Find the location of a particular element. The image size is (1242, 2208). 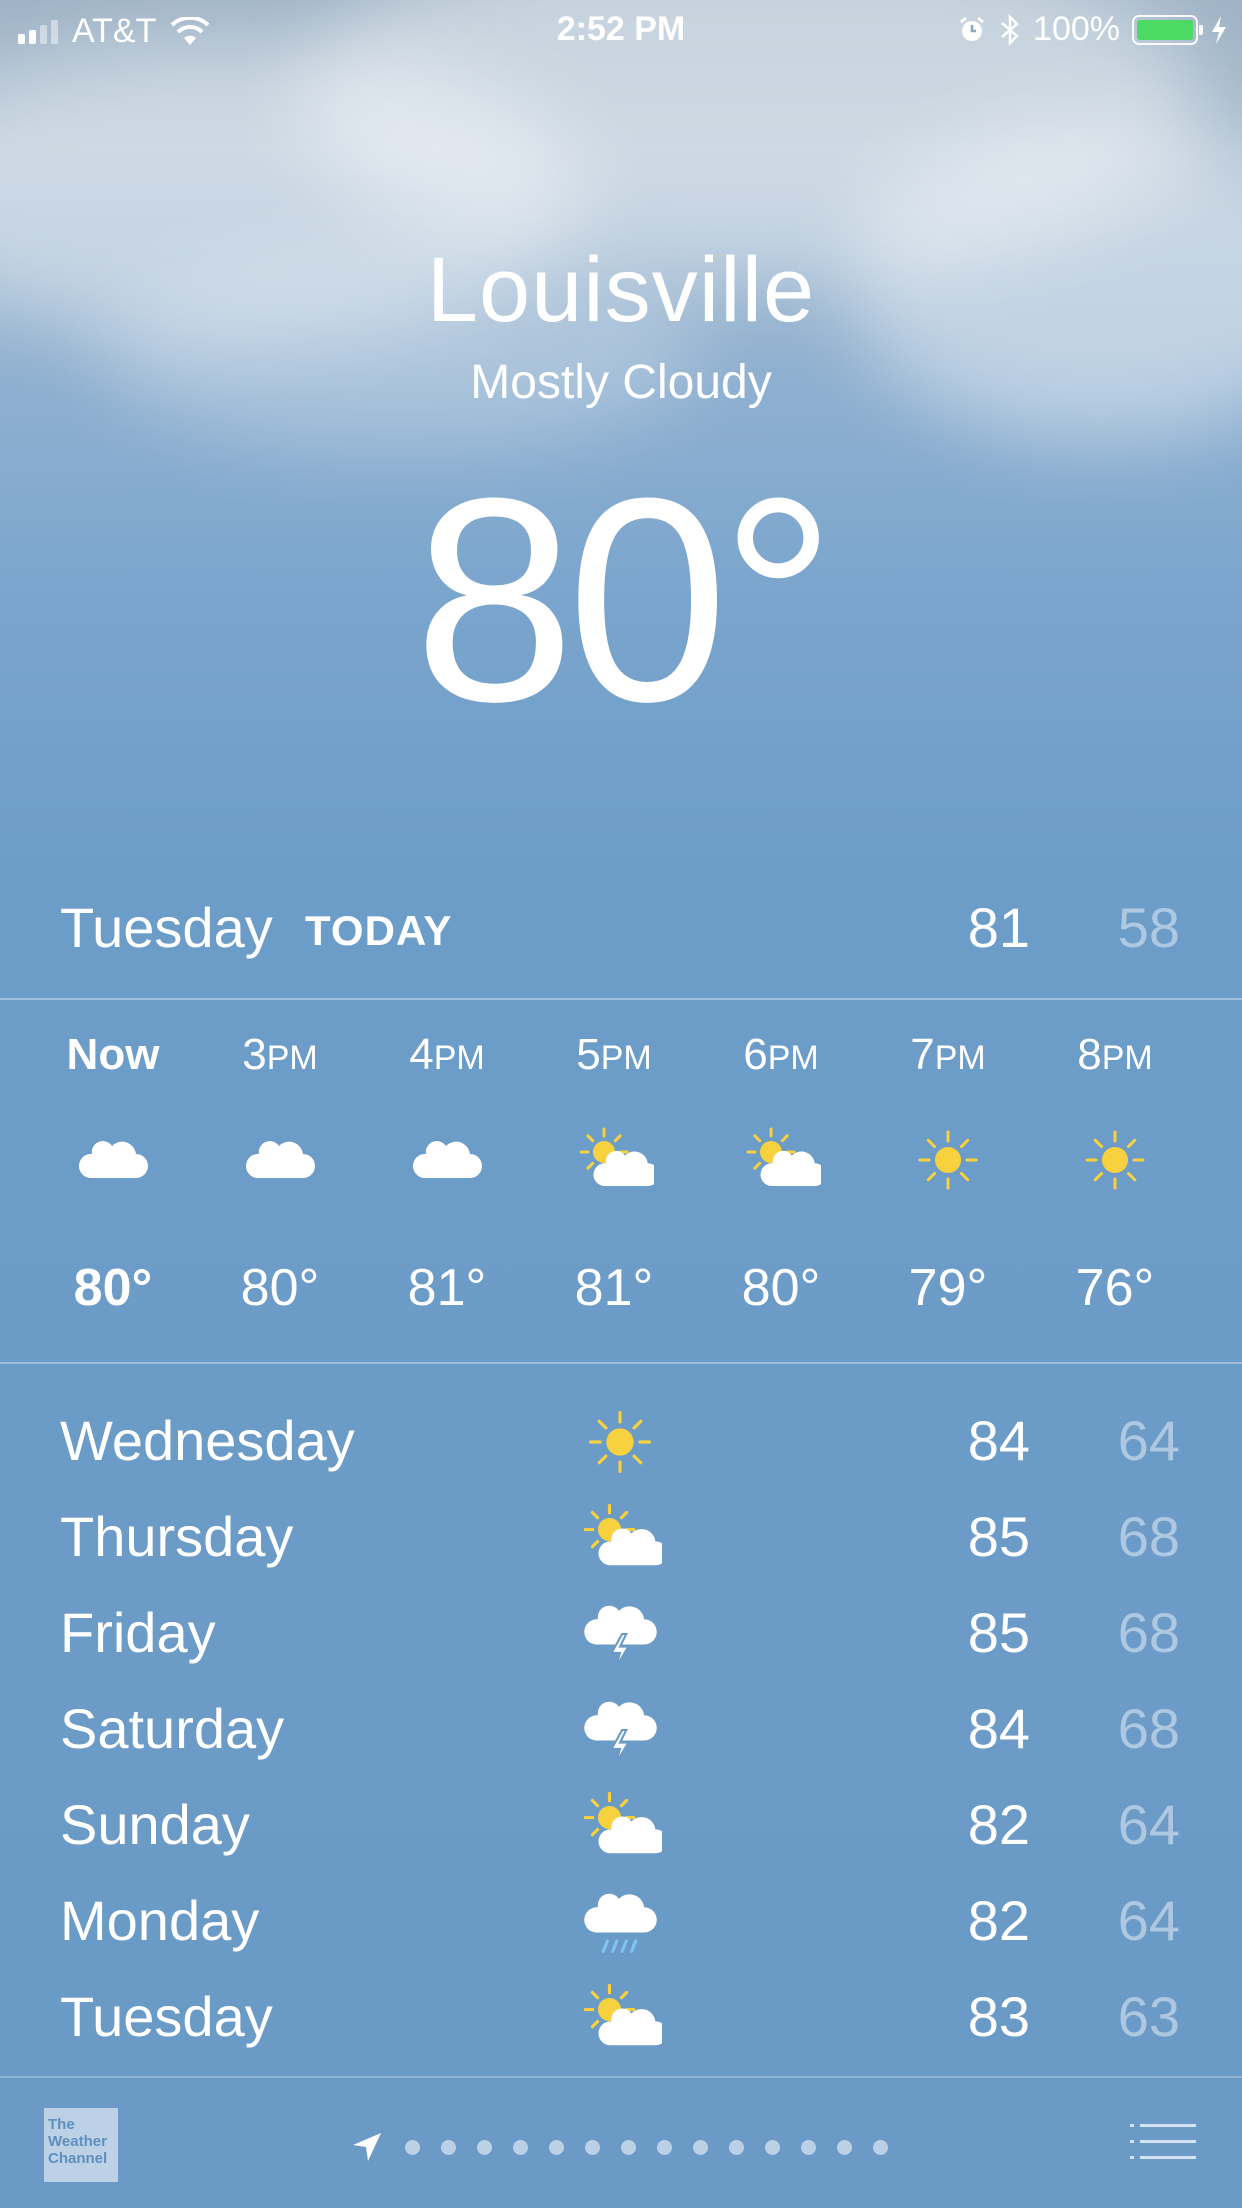

hourly-item: 5PM 81° is located at coordinates (614, 1181).